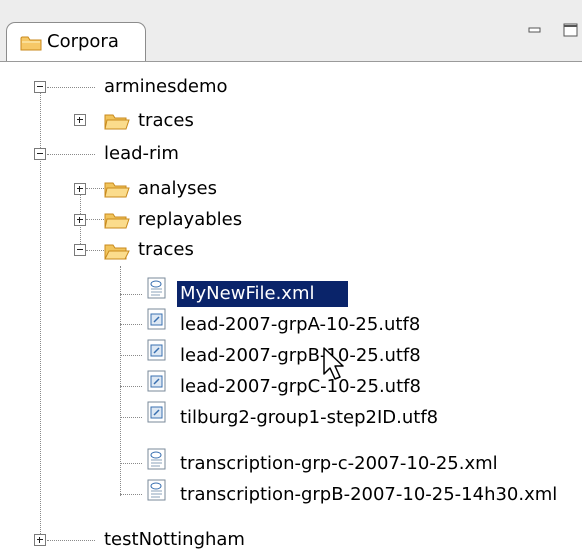  Describe the element at coordinates (300, 325) in the screenshot. I see `tree-item-file: lead-2007-grpA-10-25.utf8` at that location.